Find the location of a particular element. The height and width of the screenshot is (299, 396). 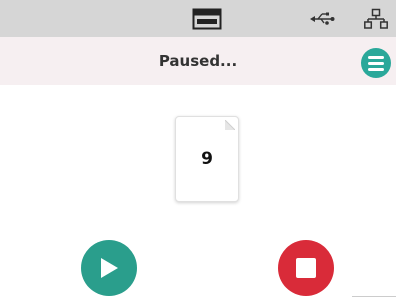

play-button is located at coordinates (109, 268).